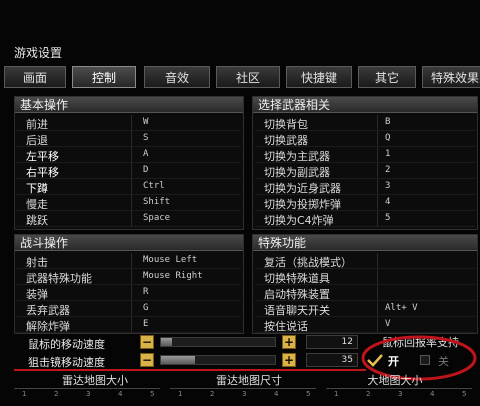 The image size is (480, 406). Describe the element at coordinates (87, 397) in the screenshot. I see `radar-size-ruler: 1 2 3 4 5` at that location.